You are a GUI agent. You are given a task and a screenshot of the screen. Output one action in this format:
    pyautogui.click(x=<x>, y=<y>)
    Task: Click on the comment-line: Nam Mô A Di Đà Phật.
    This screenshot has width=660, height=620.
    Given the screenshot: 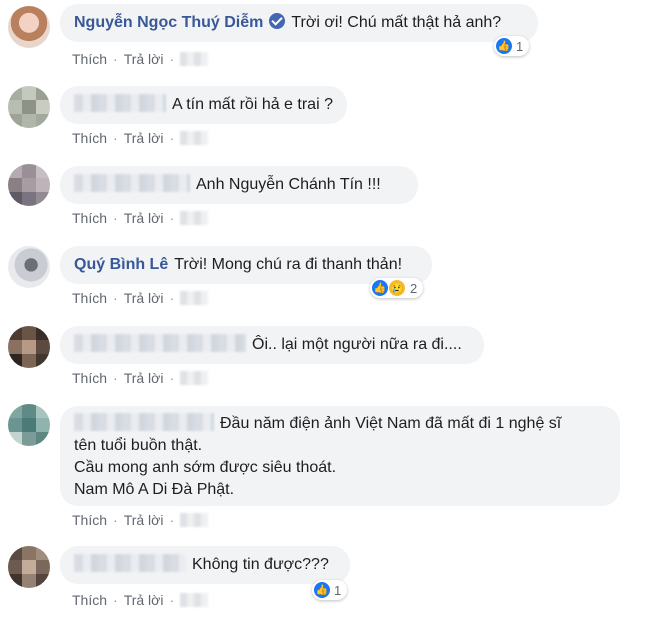 What is the action you would take?
    pyautogui.click(x=154, y=489)
    